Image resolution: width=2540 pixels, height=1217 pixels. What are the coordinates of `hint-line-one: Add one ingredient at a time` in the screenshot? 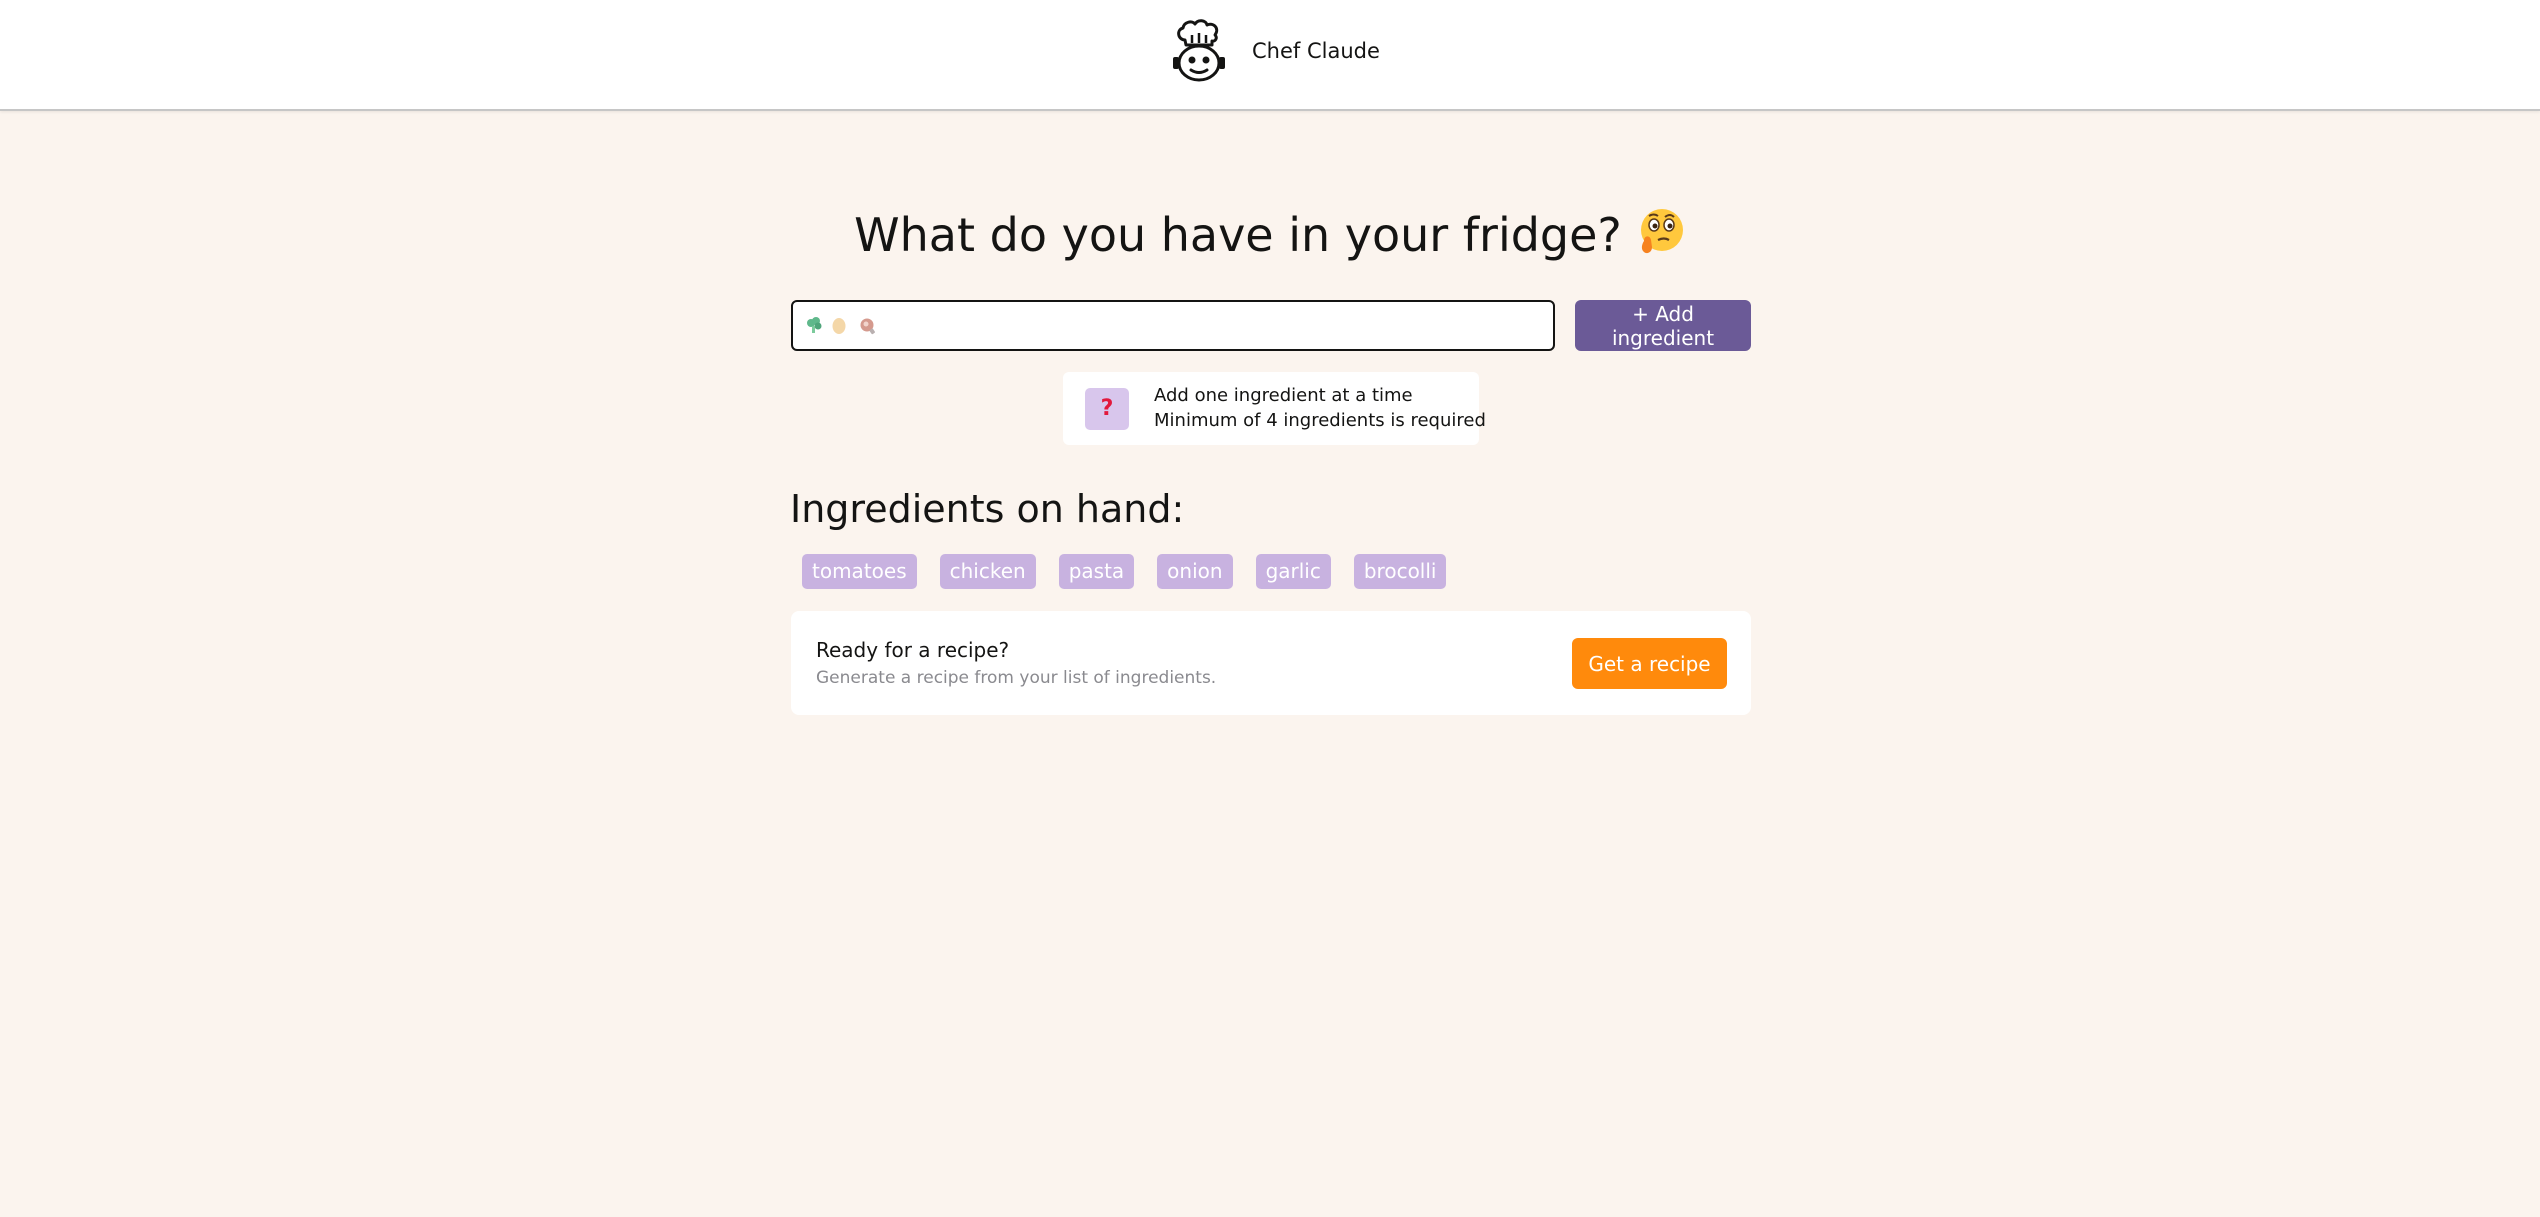 It's located at (1283, 395).